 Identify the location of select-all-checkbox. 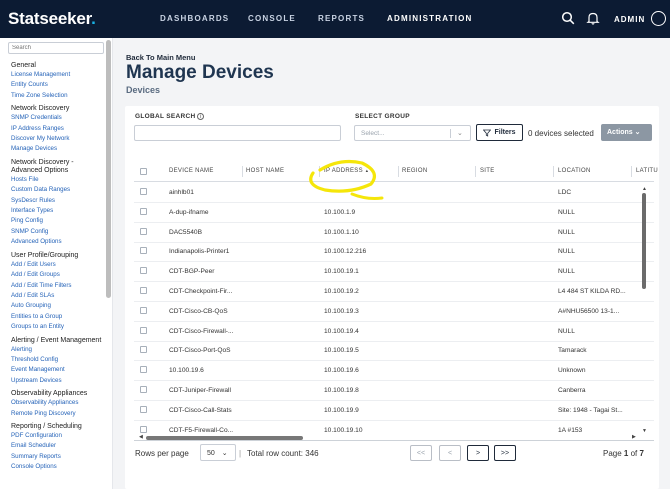
(143, 171).